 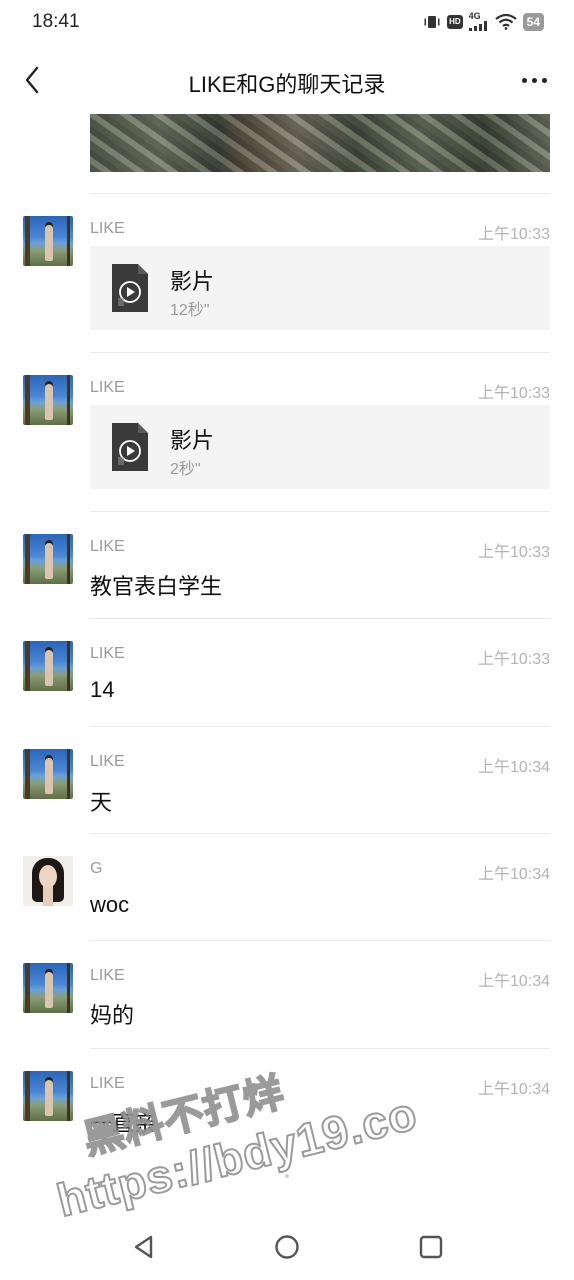 I want to click on file-duration: 2秒", so click(x=185, y=469).